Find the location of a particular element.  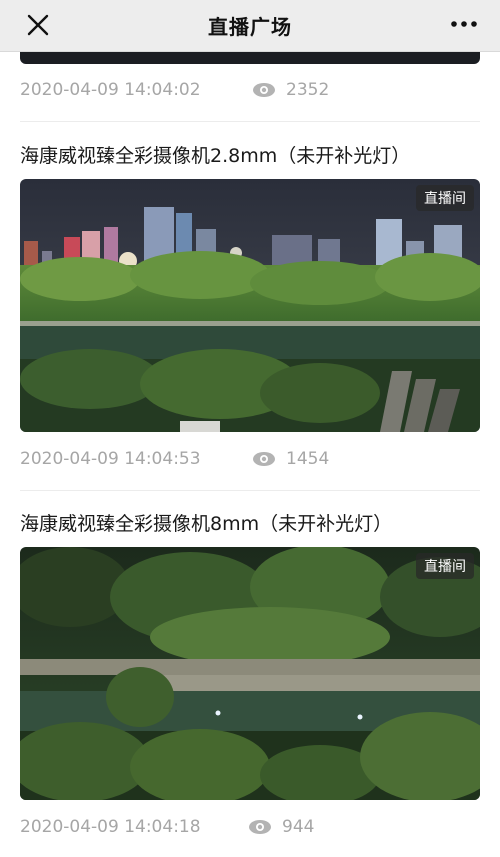

publish-time: 2020-04-09 14:04:53 is located at coordinates (110, 459).